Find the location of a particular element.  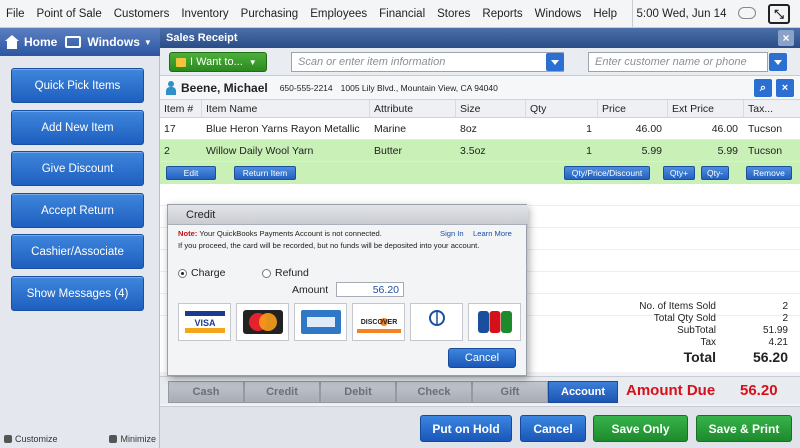

tab-debit: Debit is located at coordinates (358, 392).